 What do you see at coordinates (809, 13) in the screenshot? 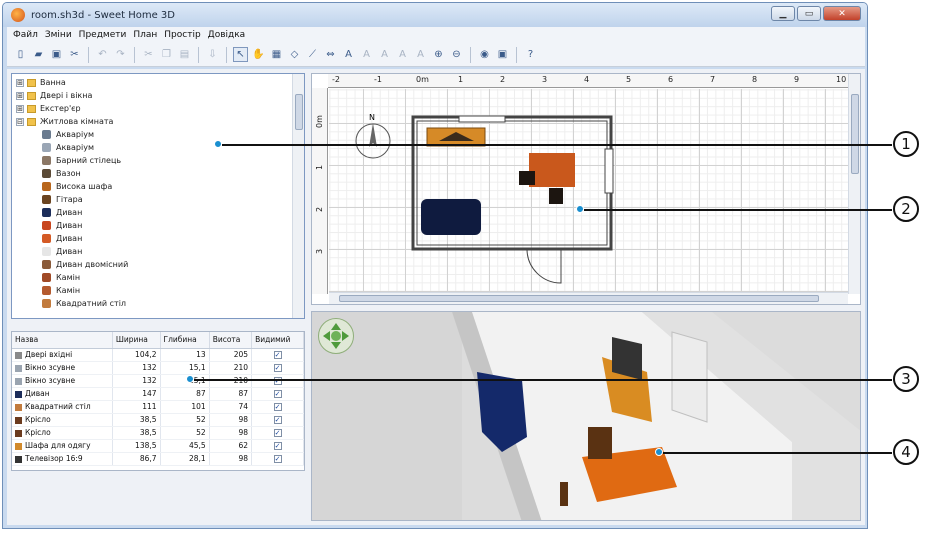
I see `maximize-button: ▭` at bounding box center [809, 13].